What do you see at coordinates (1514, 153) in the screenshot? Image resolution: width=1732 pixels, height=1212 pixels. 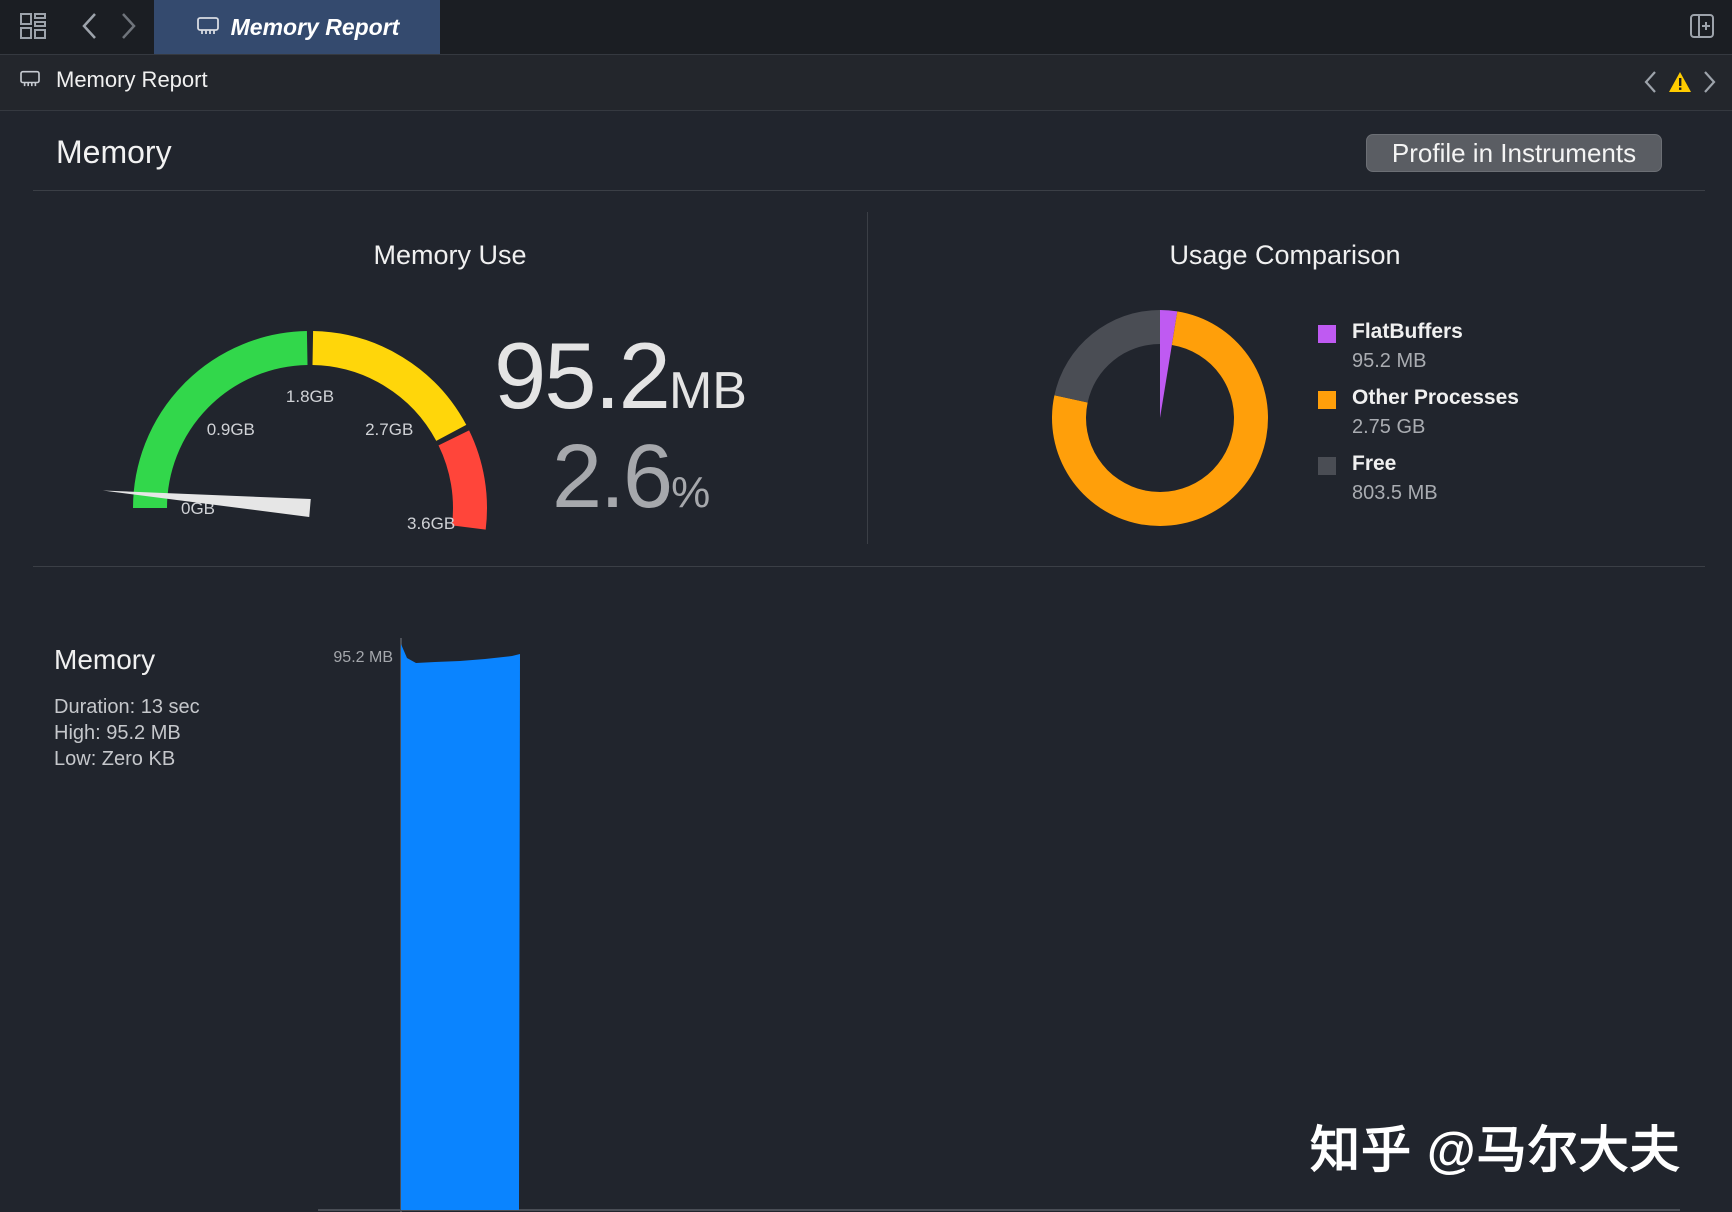 I see `profile-in-instruments-button: Profile in Instruments` at bounding box center [1514, 153].